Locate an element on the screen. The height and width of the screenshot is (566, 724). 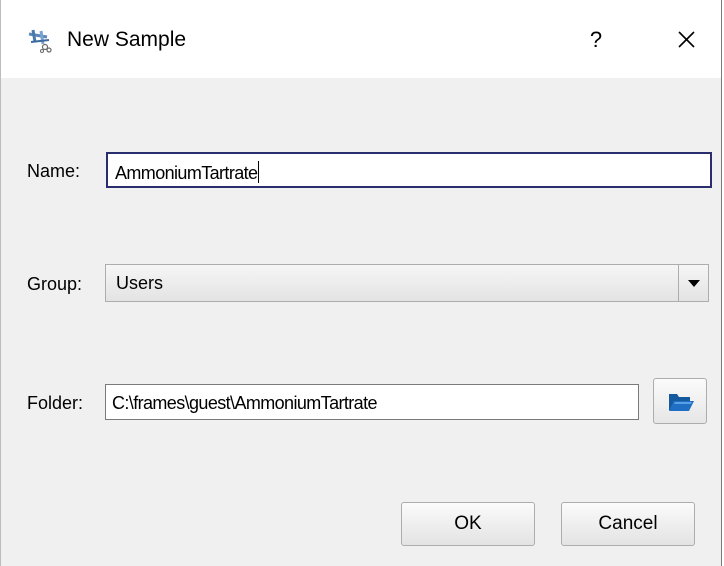
window-title: New Sample is located at coordinates (127, 39).